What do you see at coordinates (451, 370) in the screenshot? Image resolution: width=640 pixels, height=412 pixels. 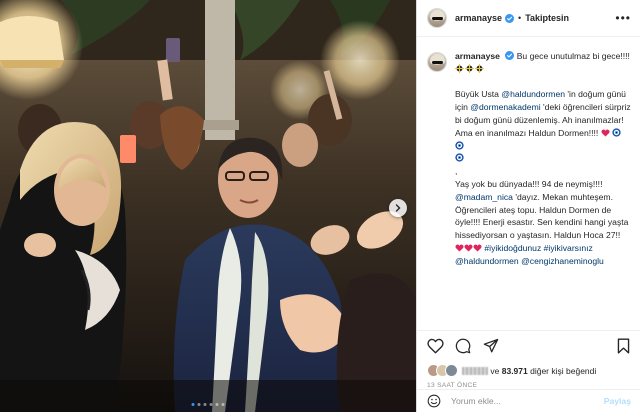 I see `liker-avatar` at bounding box center [451, 370].